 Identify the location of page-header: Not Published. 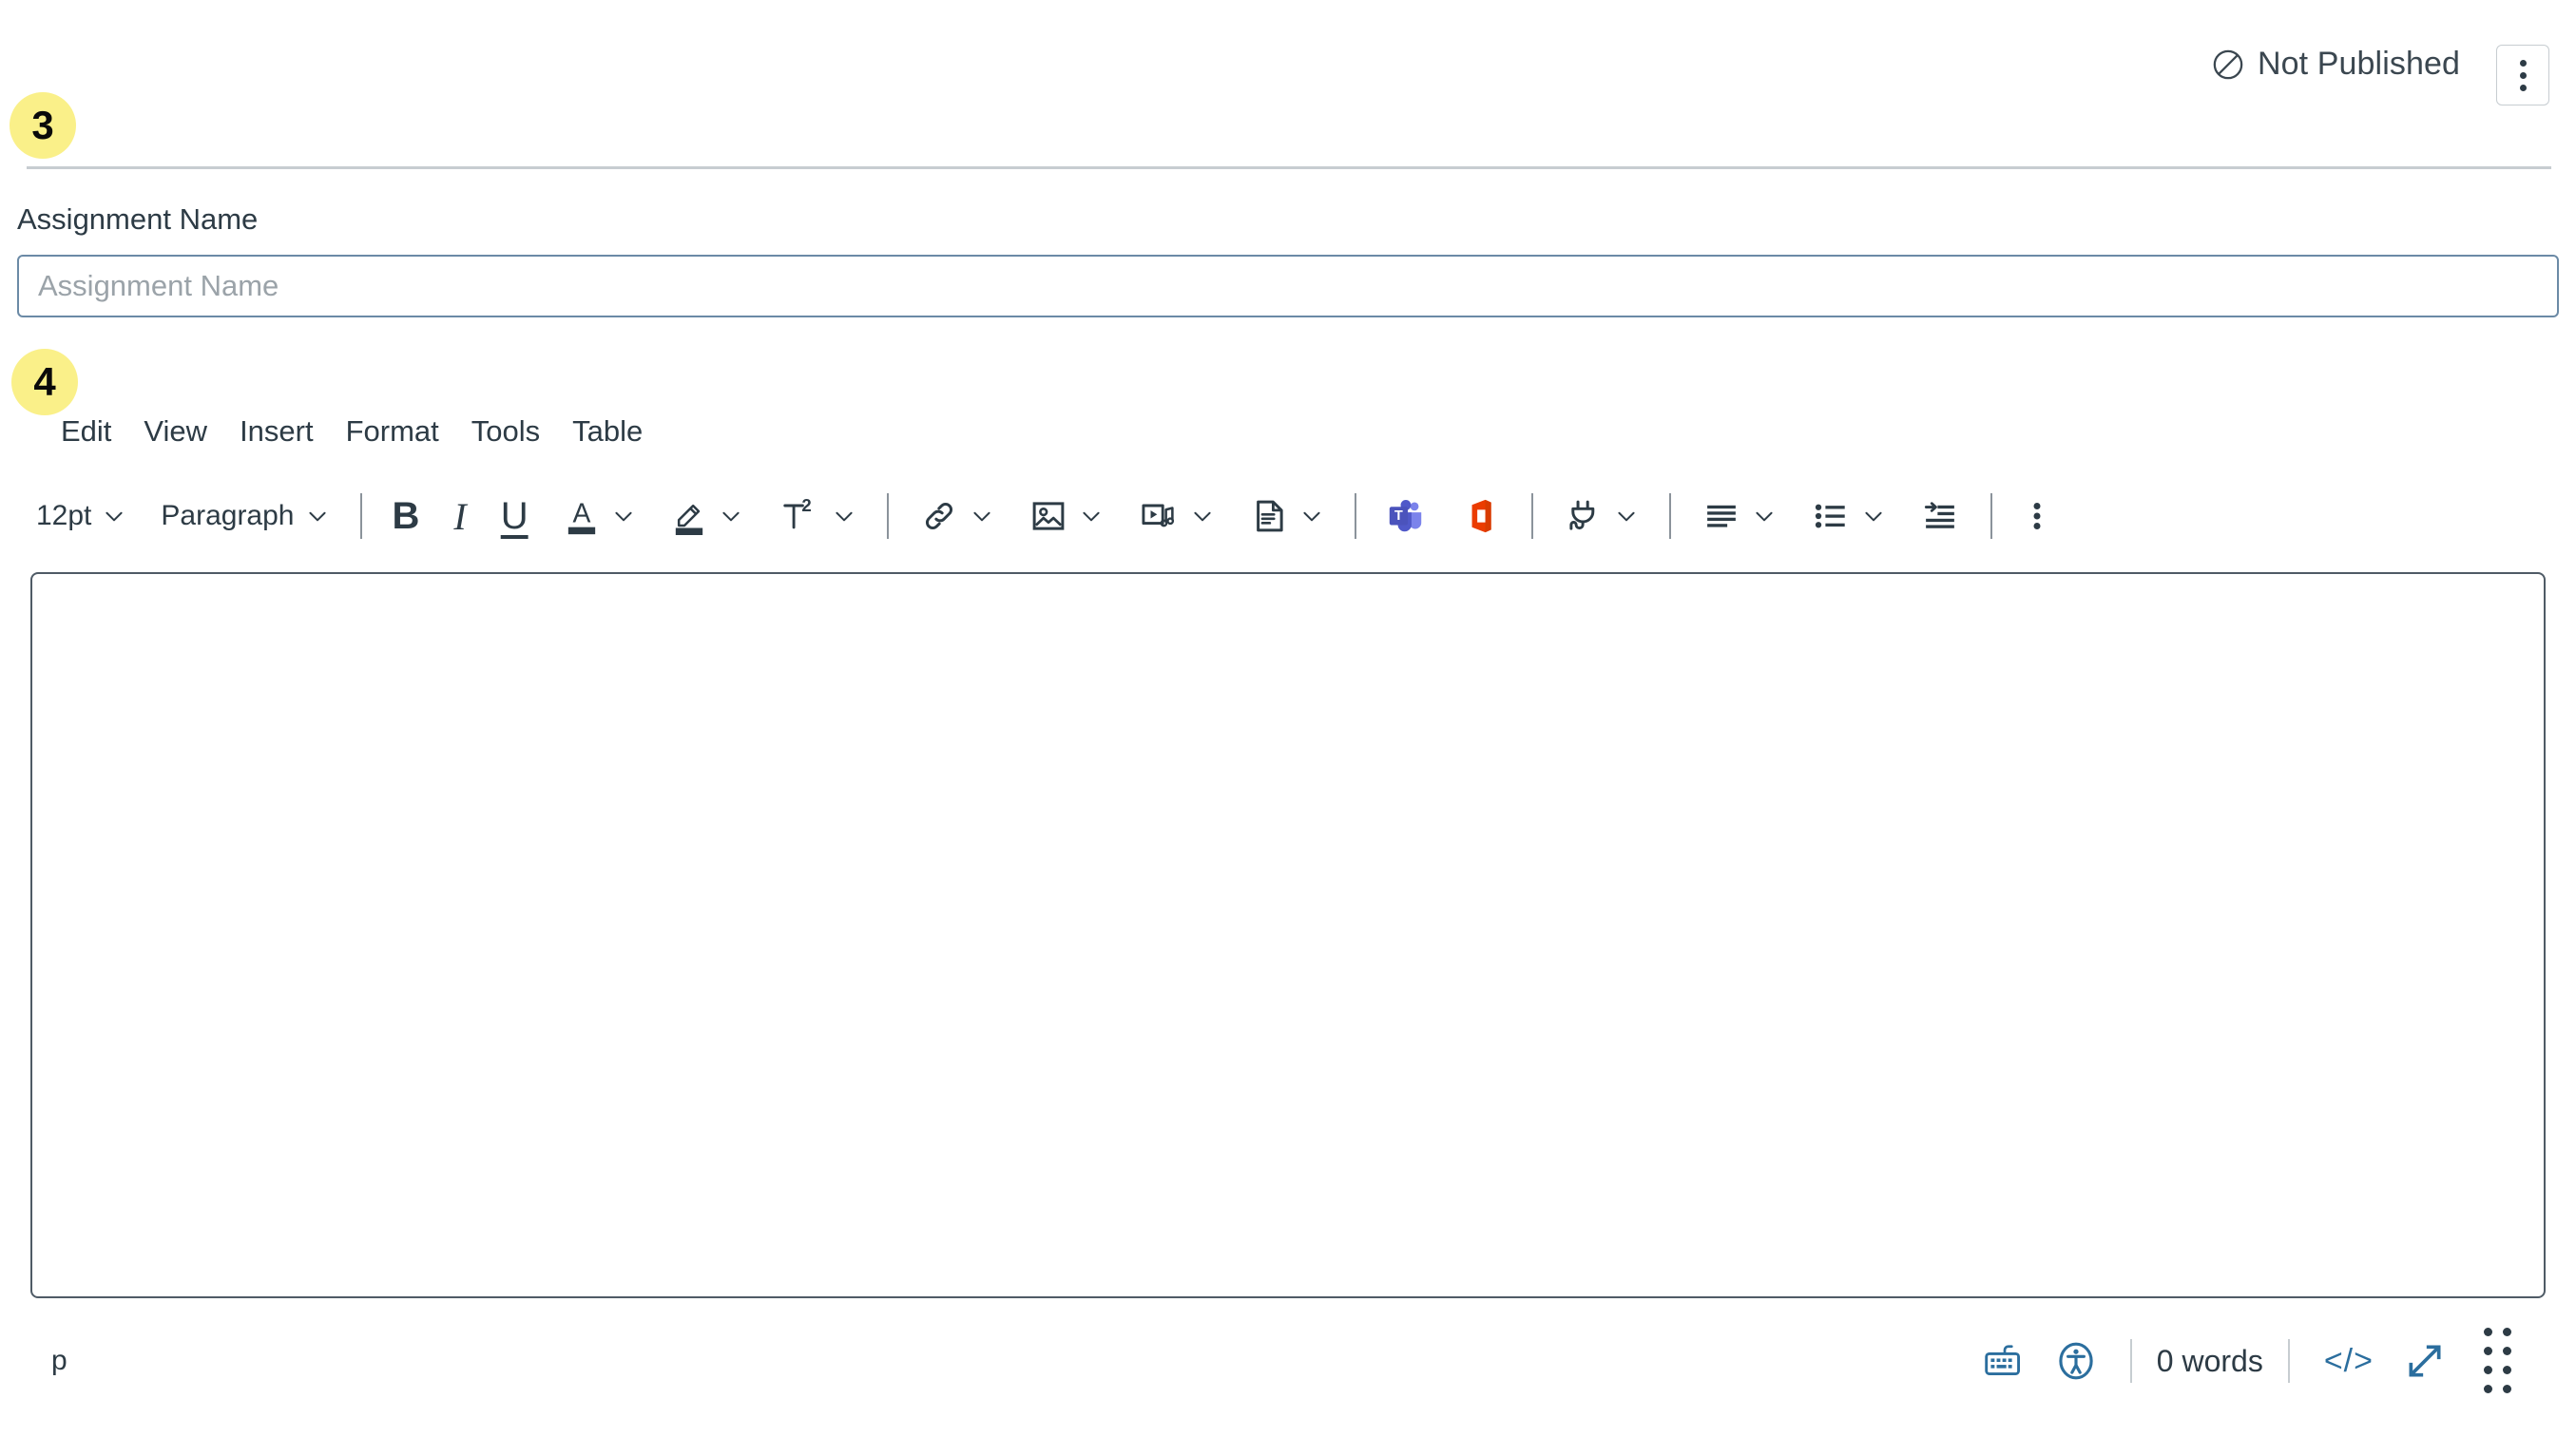
(1288, 84).